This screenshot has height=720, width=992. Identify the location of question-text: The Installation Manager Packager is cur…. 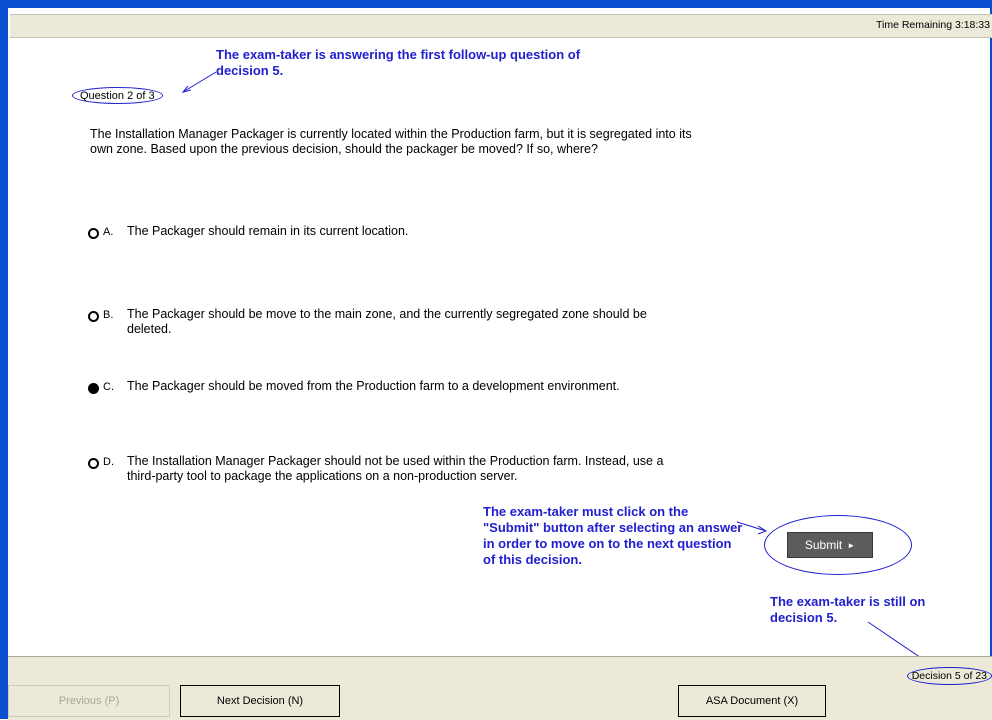
(391, 141).